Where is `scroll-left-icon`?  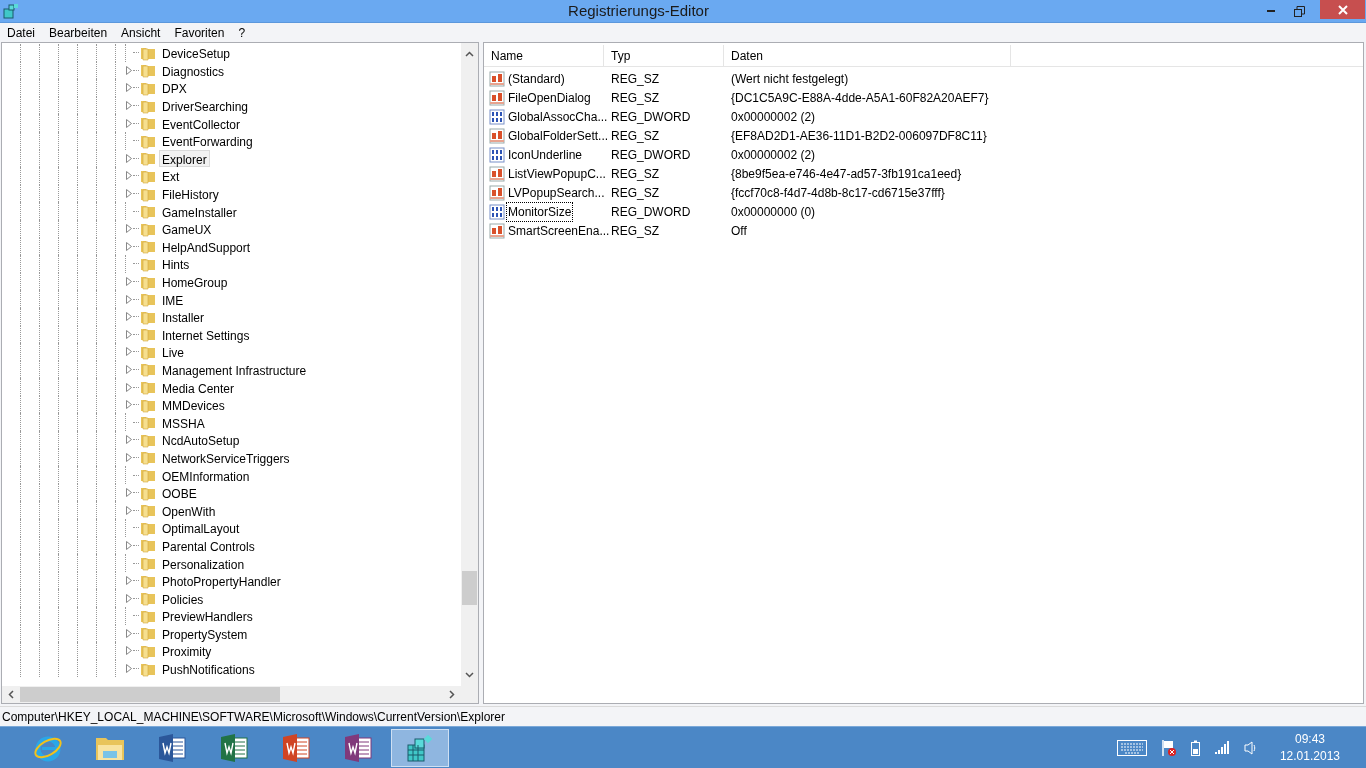
scroll-left-icon is located at coordinates (11, 694).